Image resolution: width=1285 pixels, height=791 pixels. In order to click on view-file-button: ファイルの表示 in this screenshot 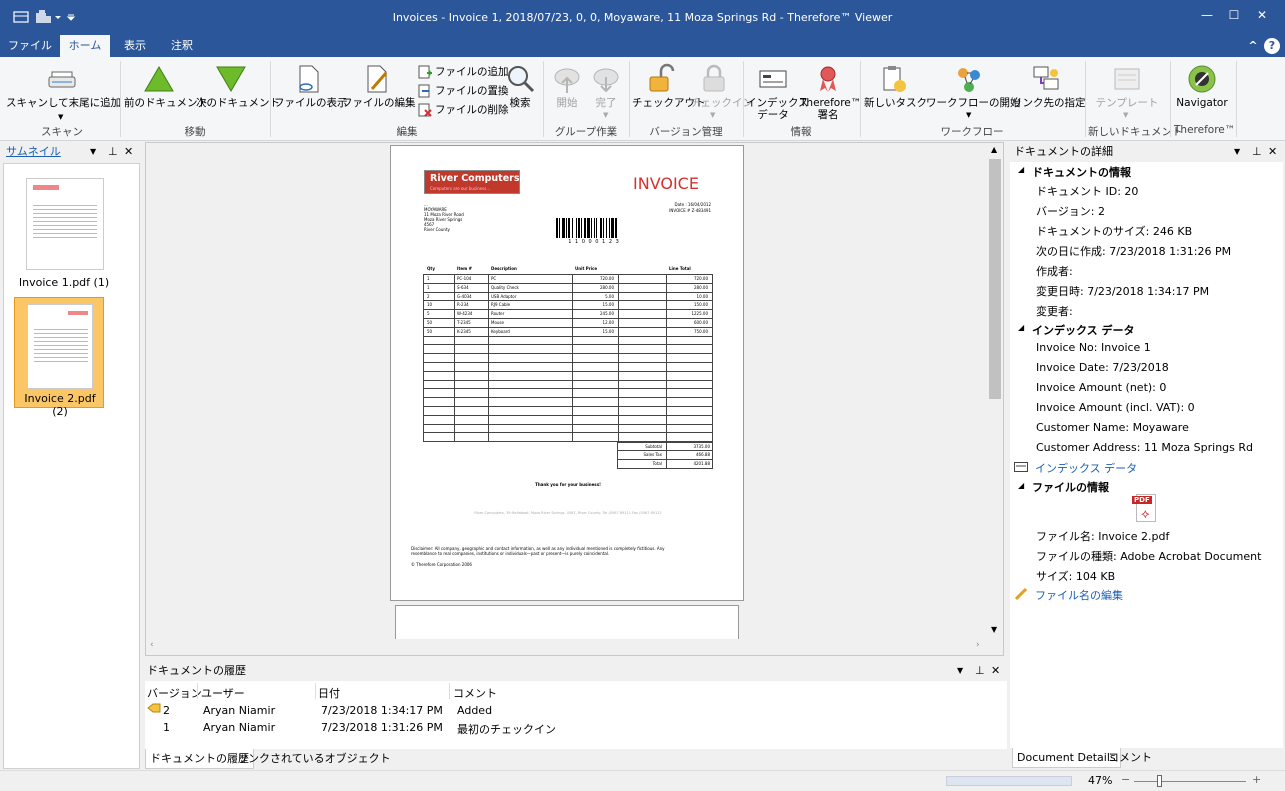, I will do `click(311, 90)`.